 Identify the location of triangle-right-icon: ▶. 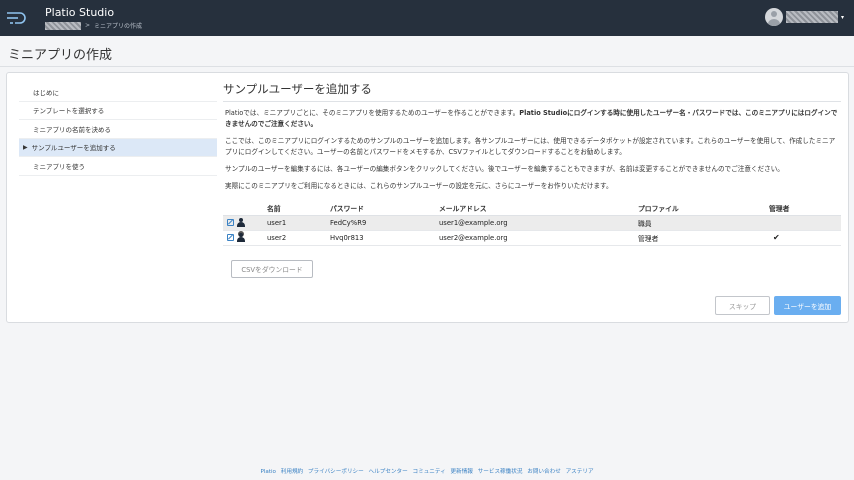
(25, 147).